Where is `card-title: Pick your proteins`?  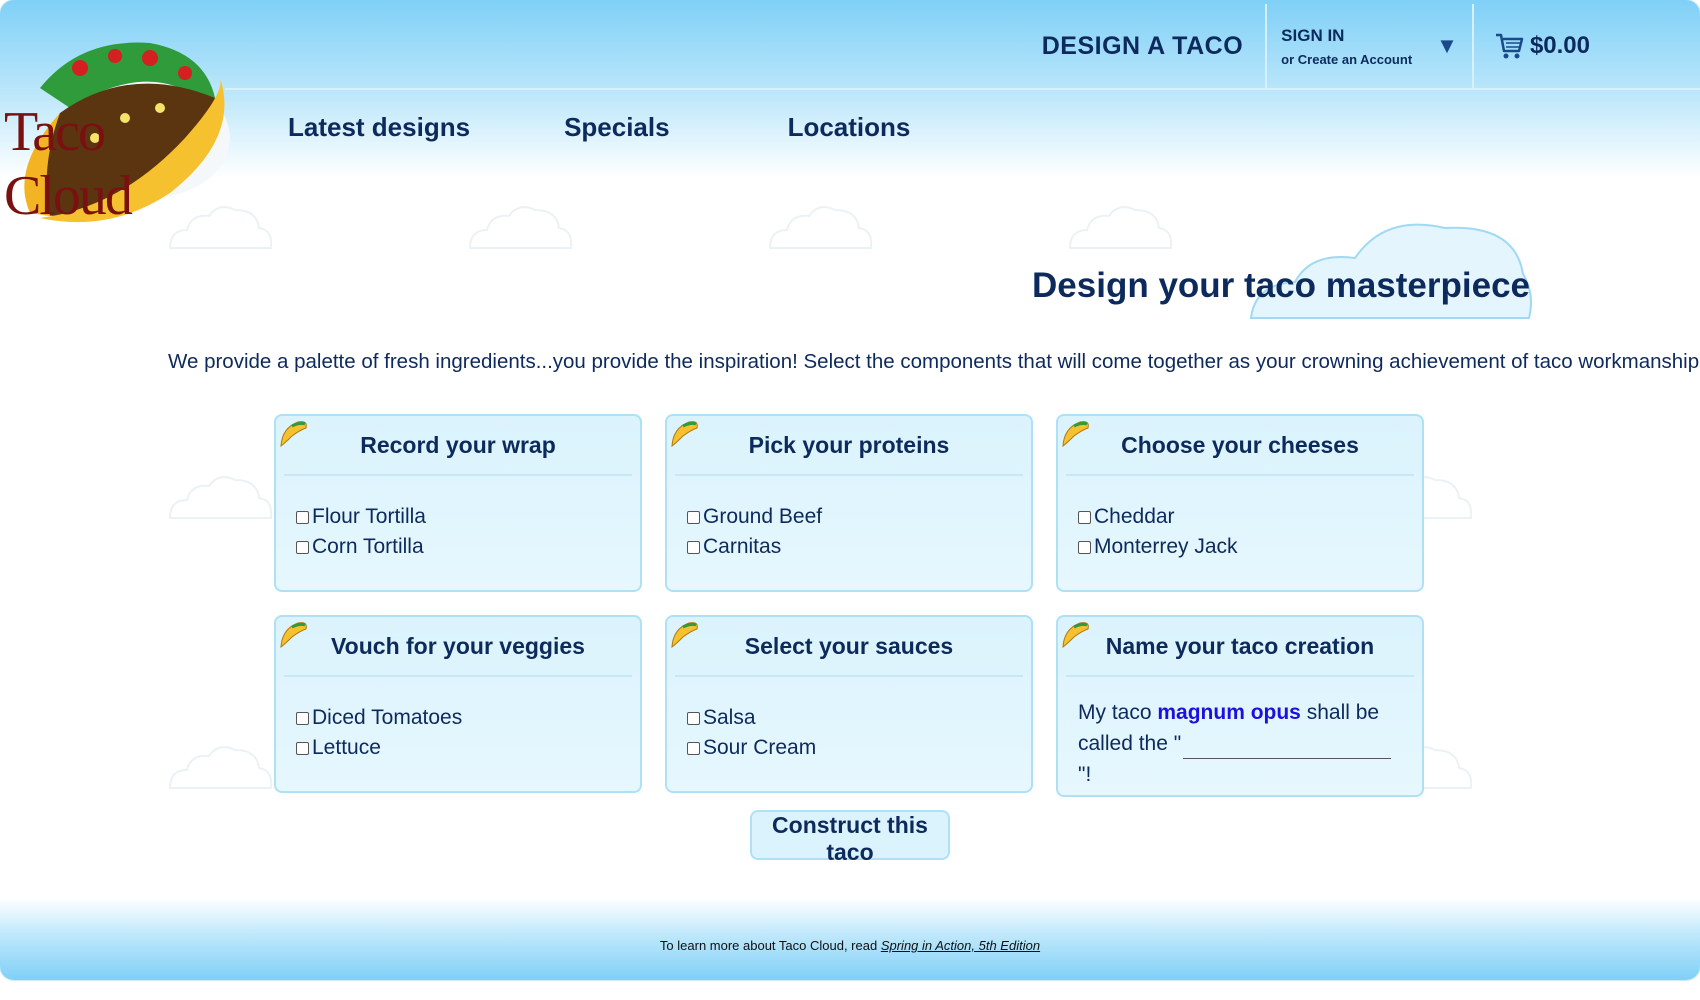
card-title: Pick your proteins is located at coordinates (849, 445).